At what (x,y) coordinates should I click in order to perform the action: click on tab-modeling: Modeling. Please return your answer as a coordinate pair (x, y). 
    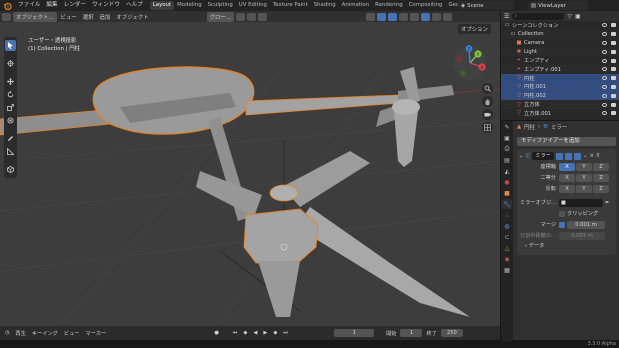
    Looking at the image, I should click on (189, 5).